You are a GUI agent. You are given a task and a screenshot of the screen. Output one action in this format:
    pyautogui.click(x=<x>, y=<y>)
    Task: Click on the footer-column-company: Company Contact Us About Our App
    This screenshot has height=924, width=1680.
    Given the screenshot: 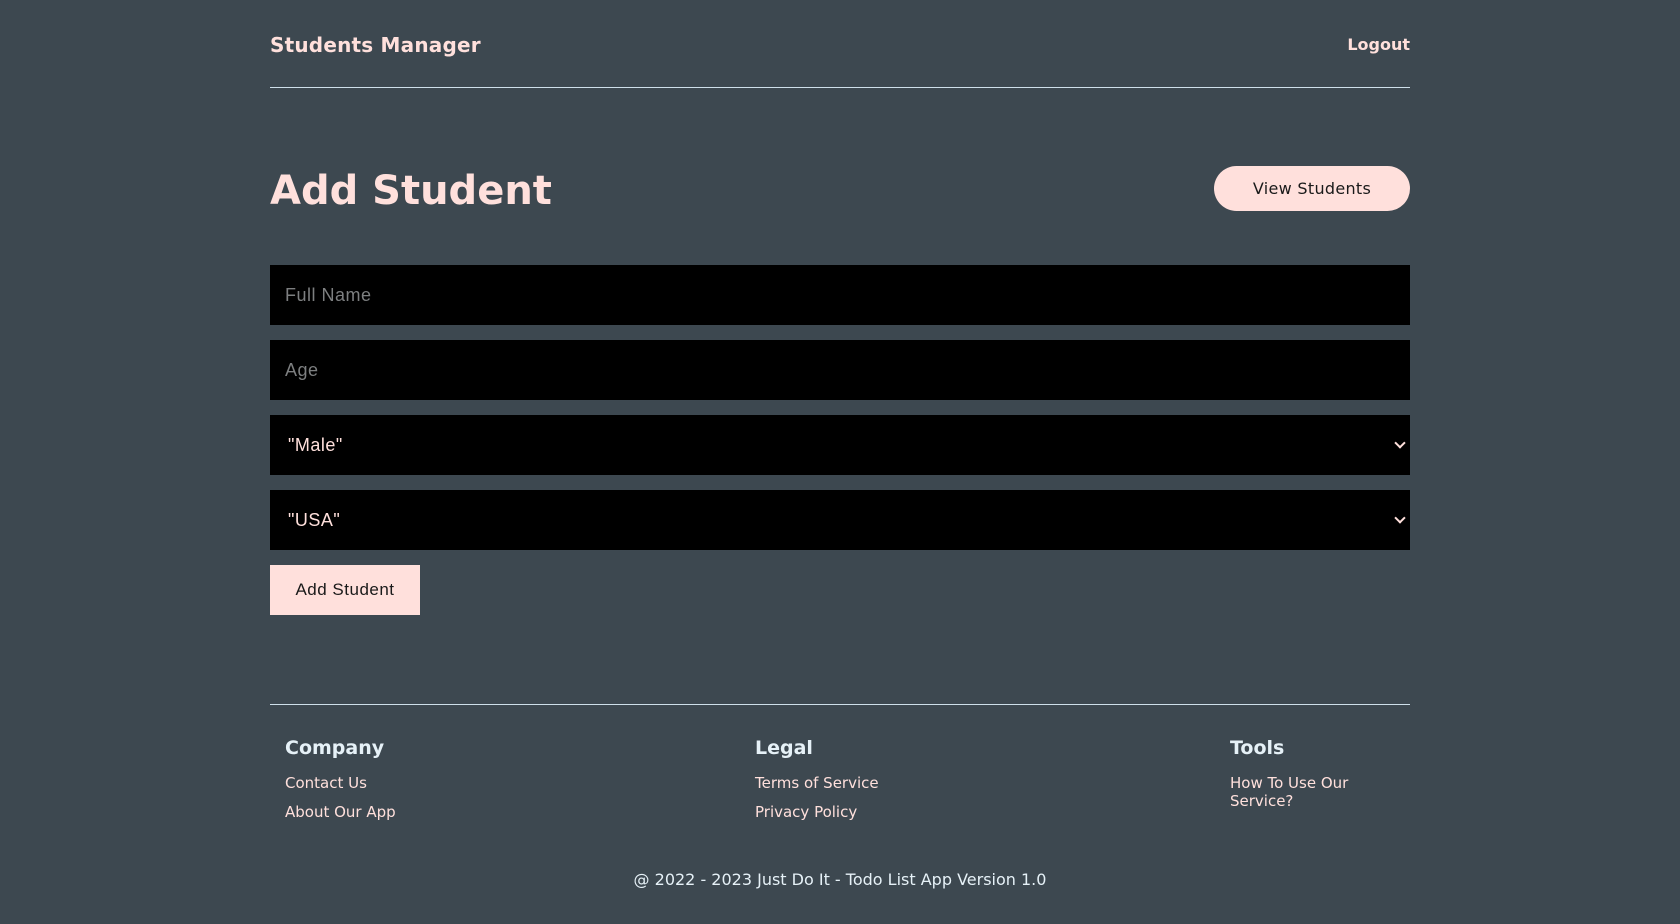 What is the action you would take?
    pyautogui.click(x=340, y=784)
    